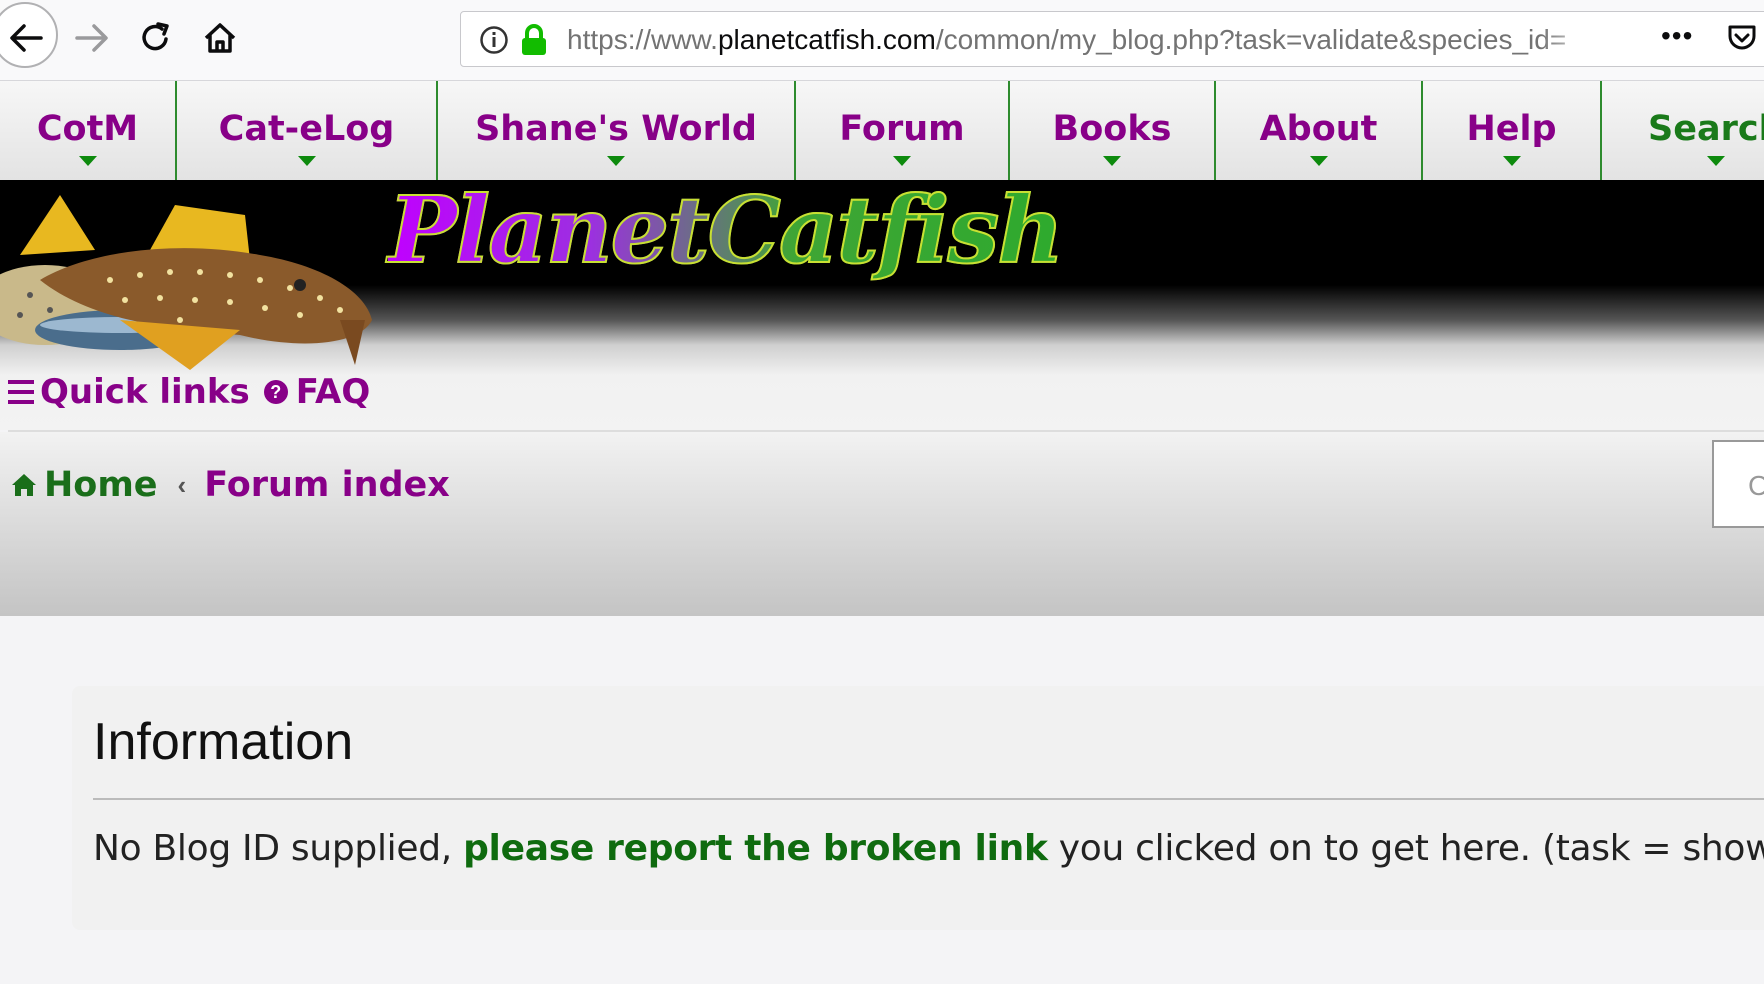 This screenshot has width=1764, height=984. What do you see at coordinates (275, 392) in the screenshot?
I see `question-icon: ?` at bounding box center [275, 392].